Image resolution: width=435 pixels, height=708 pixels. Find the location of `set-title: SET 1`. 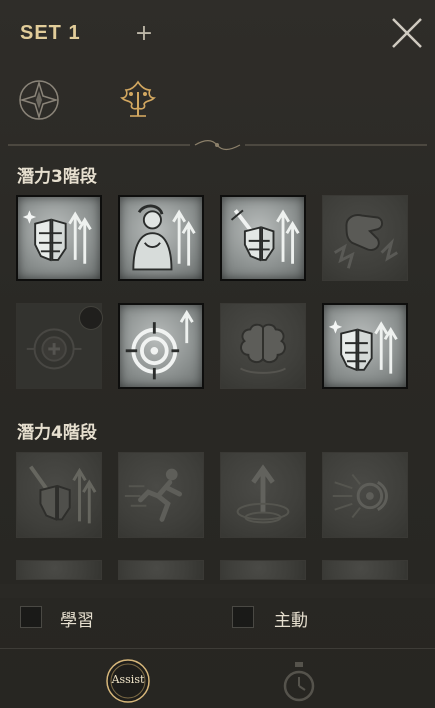

set-title: SET 1 is located at coordinates (50, 33).